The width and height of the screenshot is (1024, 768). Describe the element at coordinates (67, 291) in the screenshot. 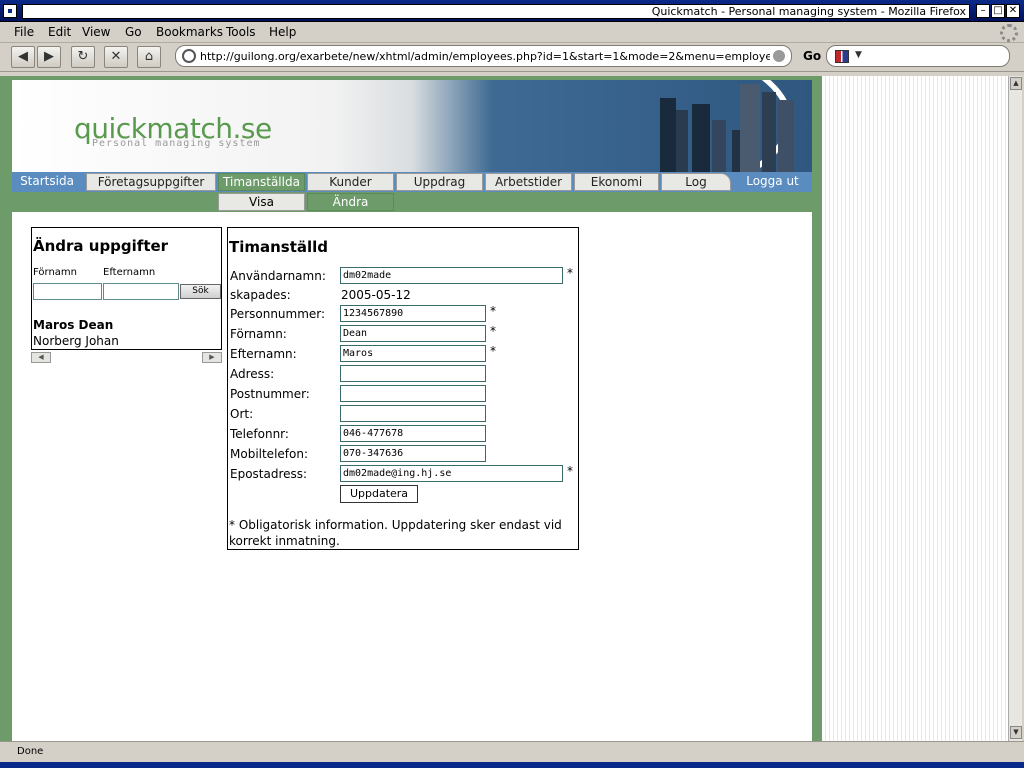

I see `first-name-search-input` at that location.